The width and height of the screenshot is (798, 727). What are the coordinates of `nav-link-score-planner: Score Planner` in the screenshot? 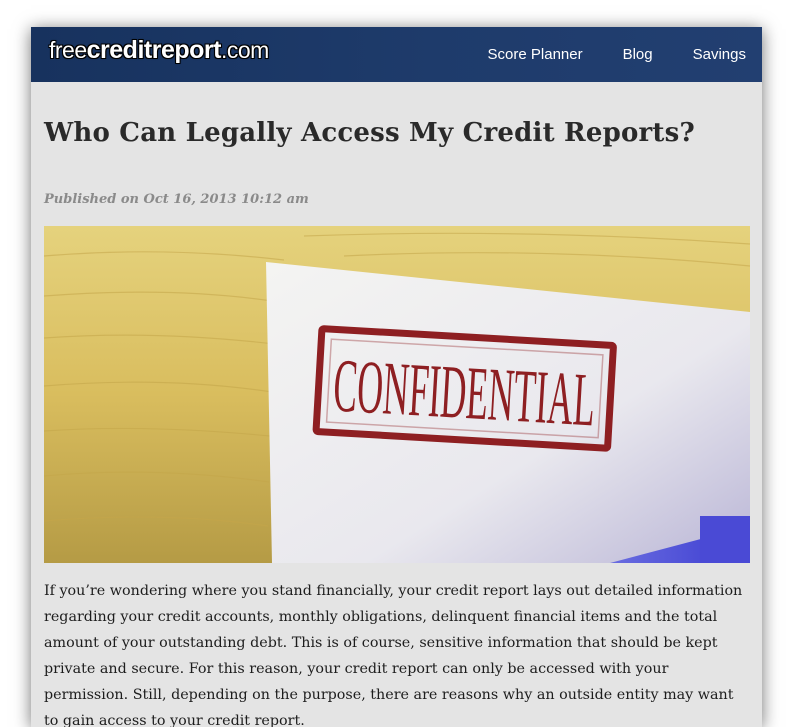 It's located at (535, 54).